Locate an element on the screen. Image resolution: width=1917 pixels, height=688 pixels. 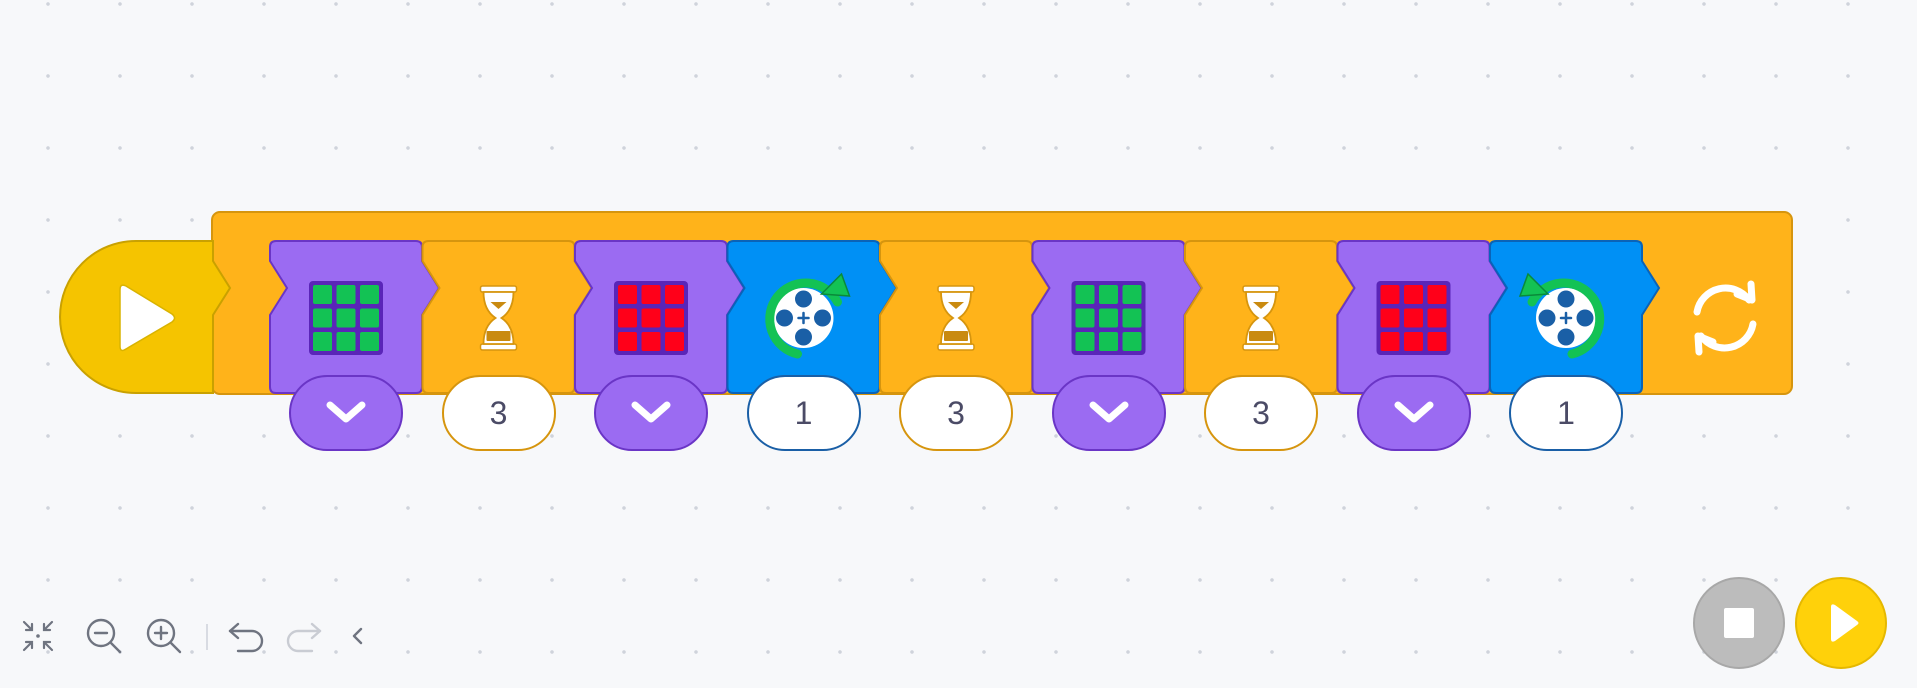
shrink-arrows-icon is located at coordinates (38, 636).